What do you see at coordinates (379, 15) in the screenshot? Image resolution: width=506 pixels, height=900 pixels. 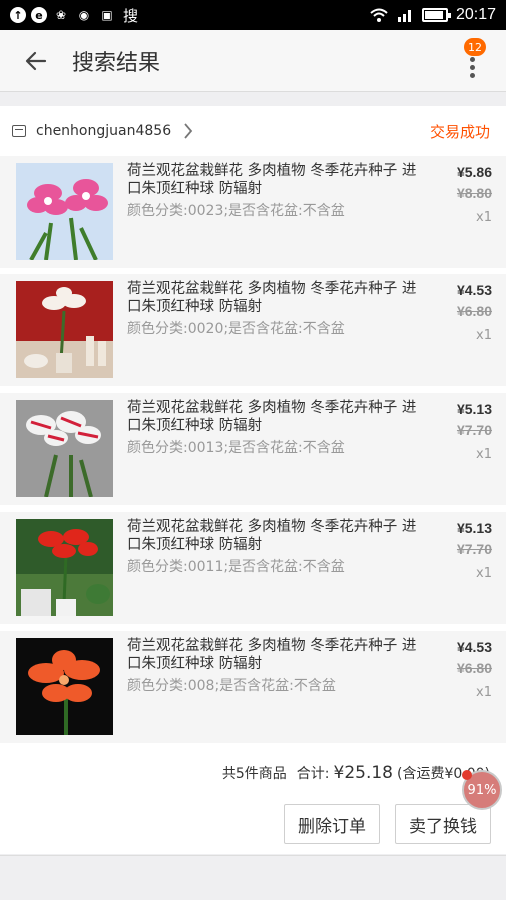 I see `wifi-icon` at bounding box center [379, 15].